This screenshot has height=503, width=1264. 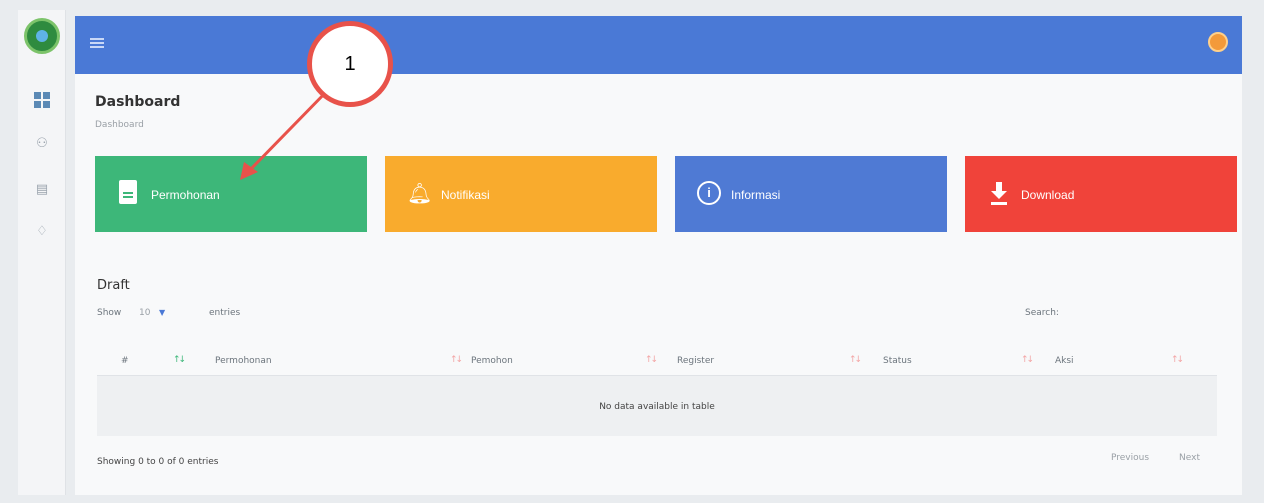 I want to click on breadcrumb: Dashboard, so click(x=119, y=125).